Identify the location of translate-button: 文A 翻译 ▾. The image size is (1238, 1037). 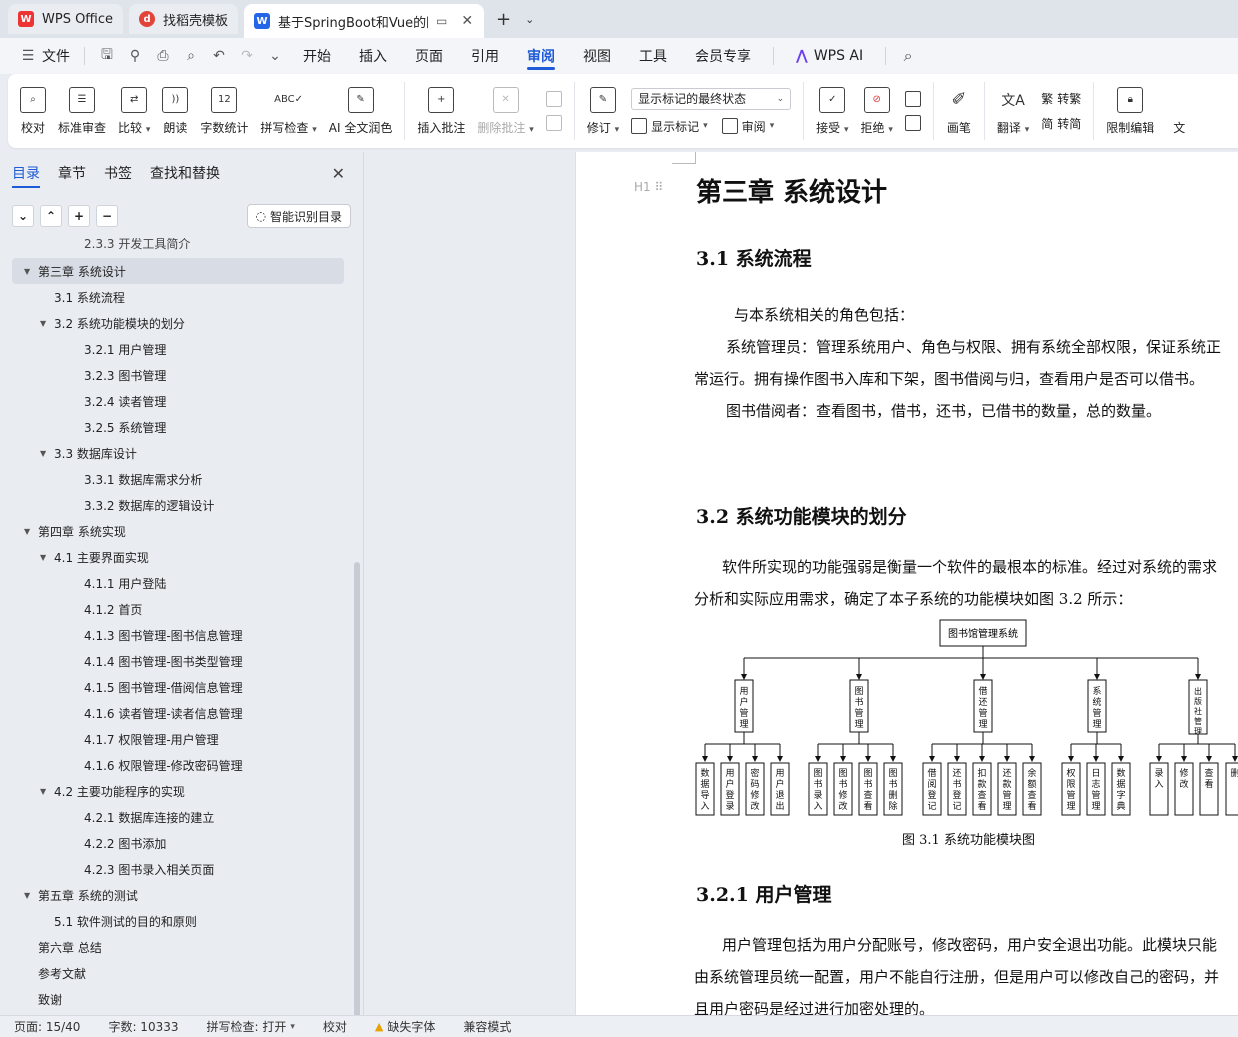
(1013, 111).